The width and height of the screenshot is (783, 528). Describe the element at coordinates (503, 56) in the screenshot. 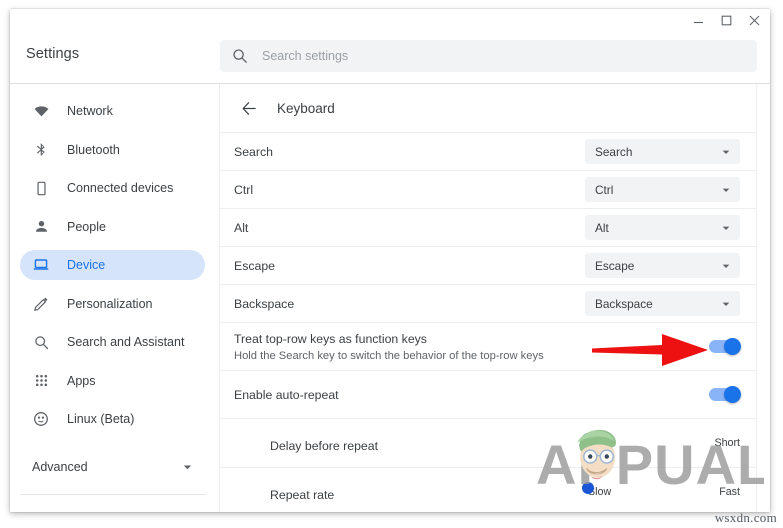

I see `search-input` at that location.